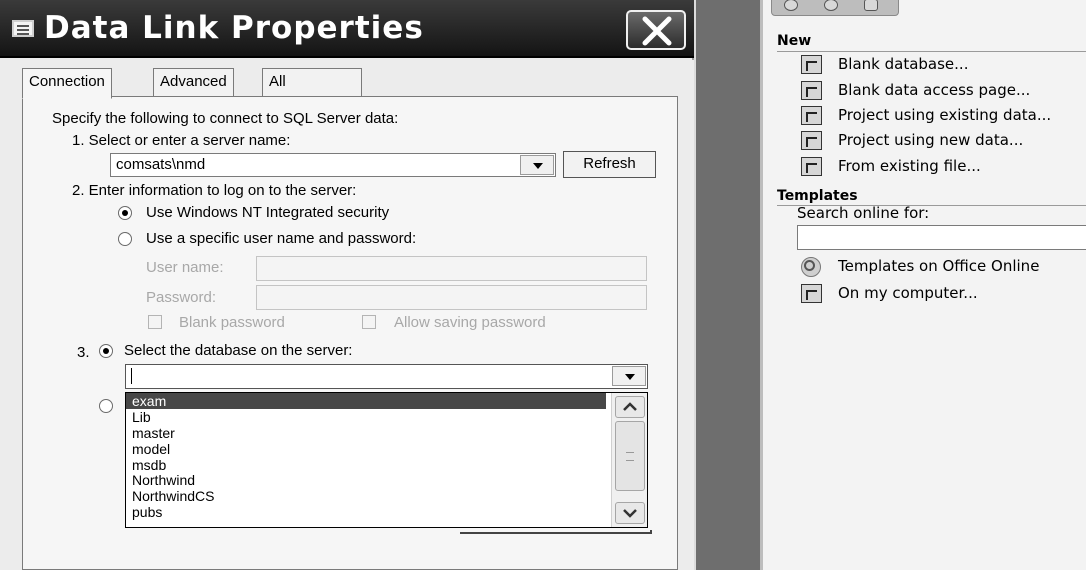 This screenshot has width=1086, height=570. Describe the element at coordinates (451, 268) in the screenshot. I see `username-input` at that location.